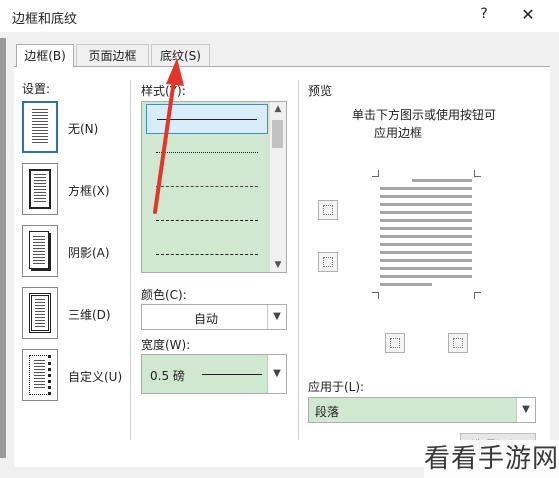  I want to click on tab-borders: 边框(B), so click(45, 55).